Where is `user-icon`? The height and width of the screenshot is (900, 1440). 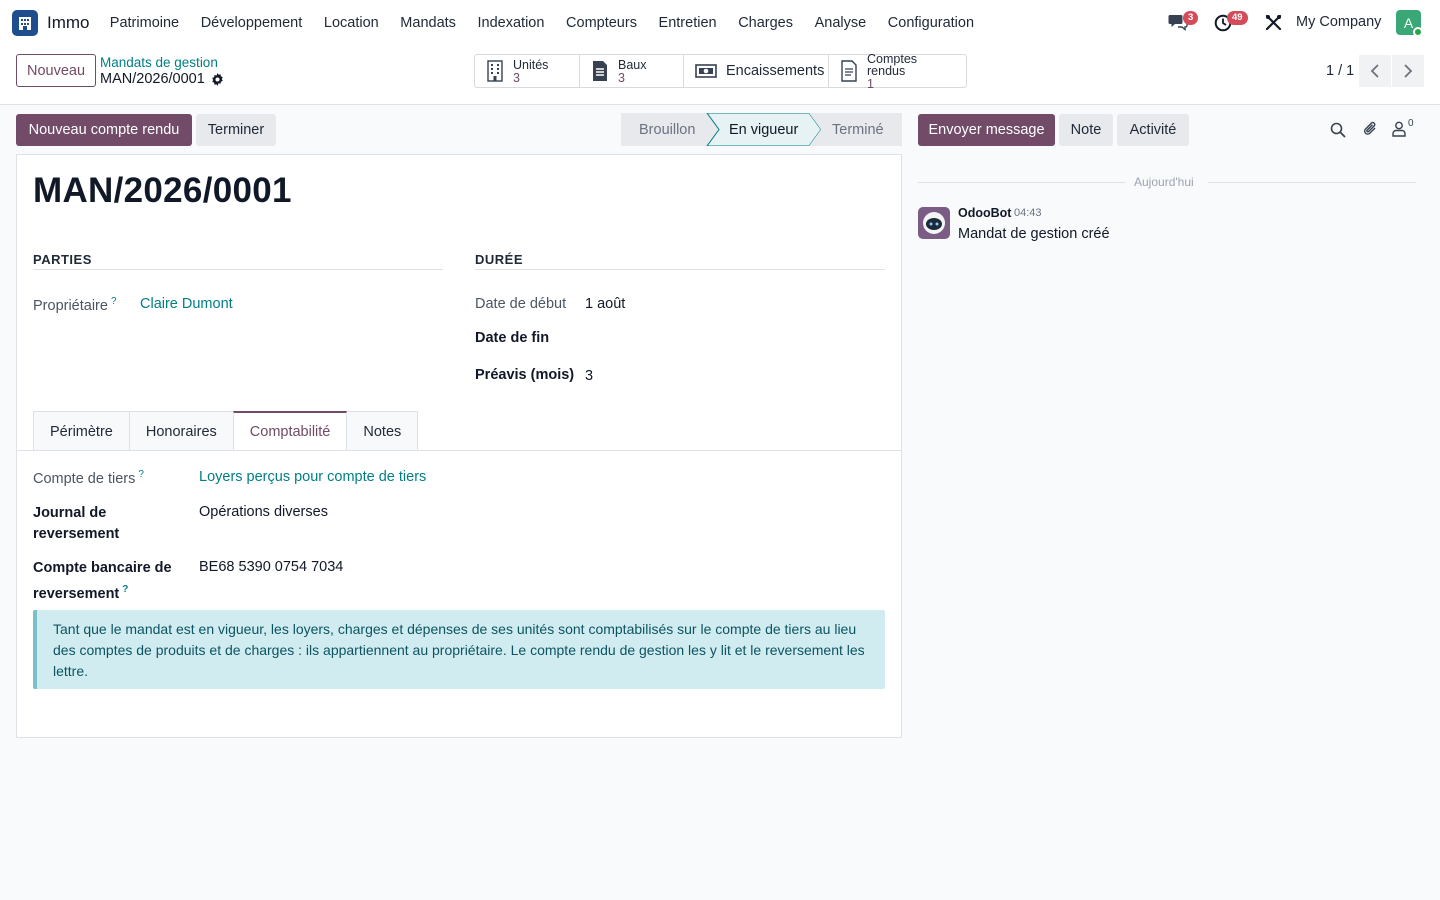 user-icon is located at coordinates (1399, 129).